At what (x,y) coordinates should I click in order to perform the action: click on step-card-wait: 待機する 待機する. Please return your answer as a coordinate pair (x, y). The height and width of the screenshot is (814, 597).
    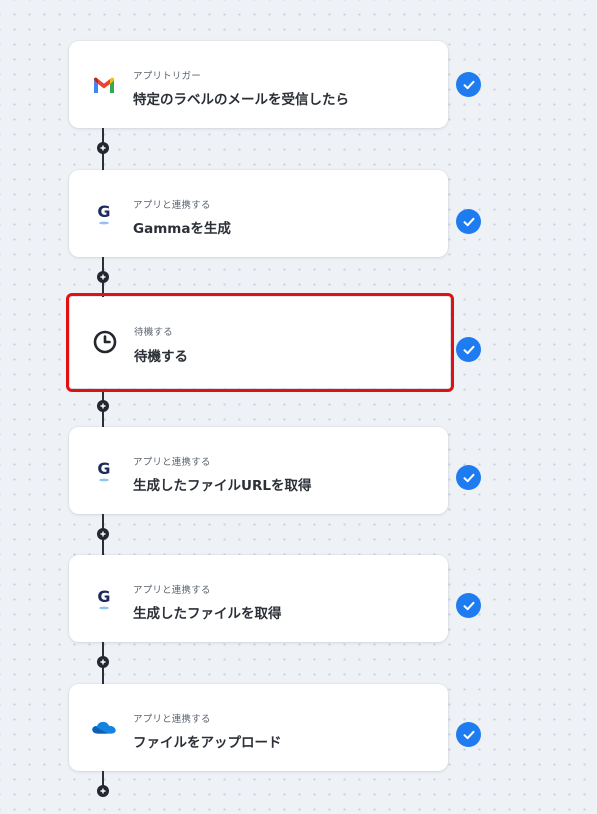
    Looking at the image, I should click on (260, 342).